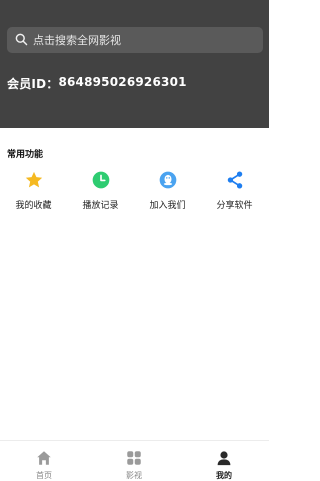 The width and height of the screenshot is (320, 481). I want to click on section-title: 常用功能, so click(25, 155).